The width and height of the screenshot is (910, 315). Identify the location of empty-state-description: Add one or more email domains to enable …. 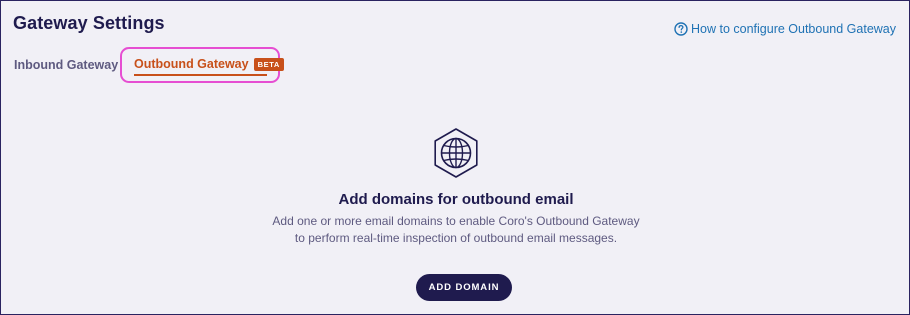
(455, 230).